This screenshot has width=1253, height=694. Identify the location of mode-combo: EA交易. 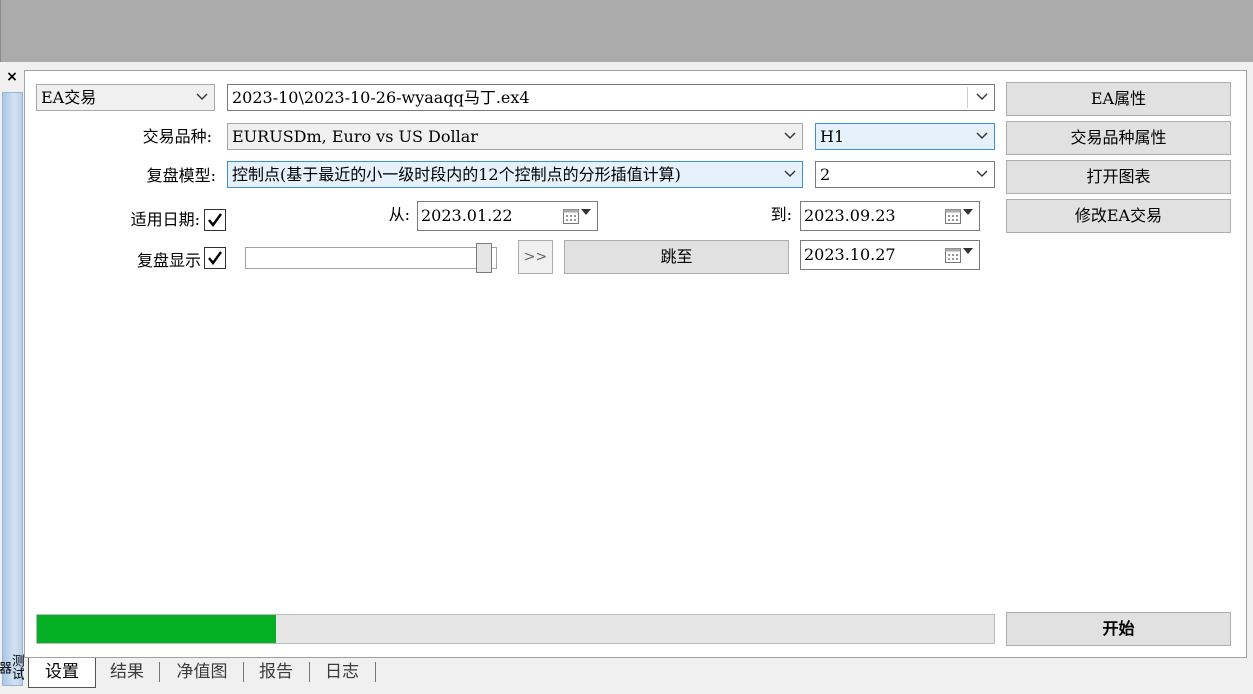
(125, 97).